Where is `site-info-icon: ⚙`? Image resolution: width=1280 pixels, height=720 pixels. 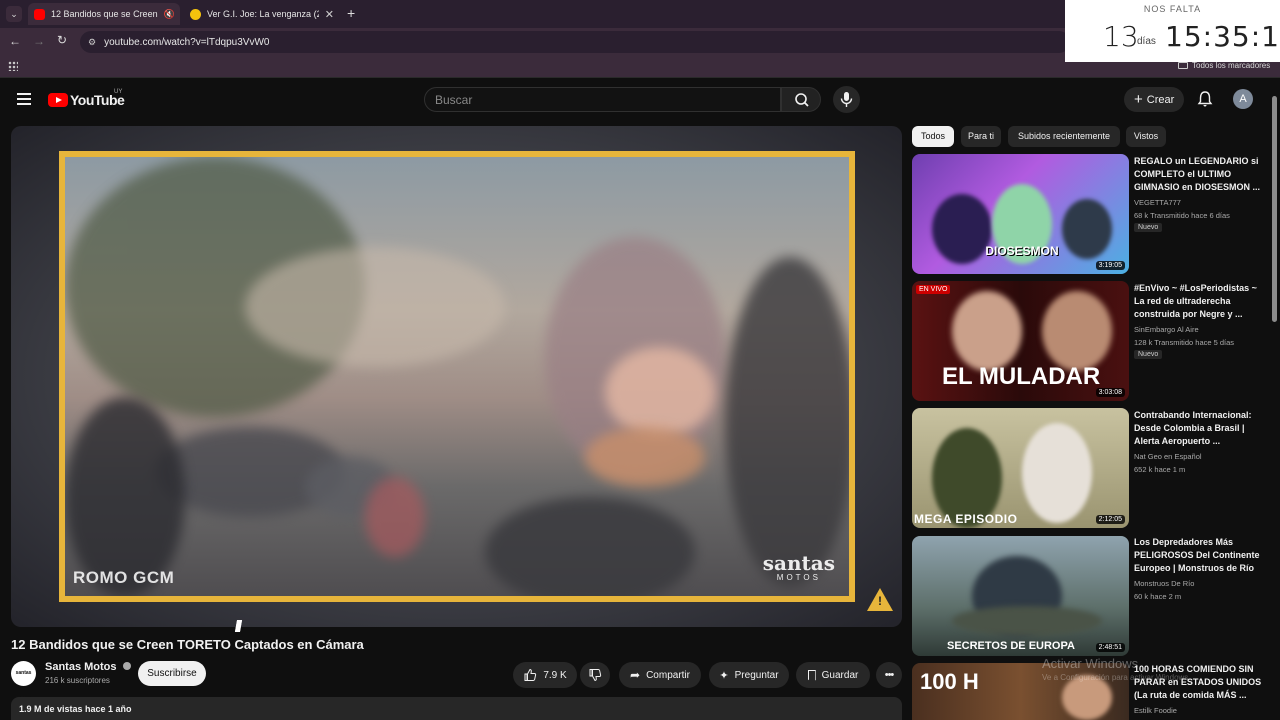 site-info-icon: ⚙ is located at coordinates (92, 42).